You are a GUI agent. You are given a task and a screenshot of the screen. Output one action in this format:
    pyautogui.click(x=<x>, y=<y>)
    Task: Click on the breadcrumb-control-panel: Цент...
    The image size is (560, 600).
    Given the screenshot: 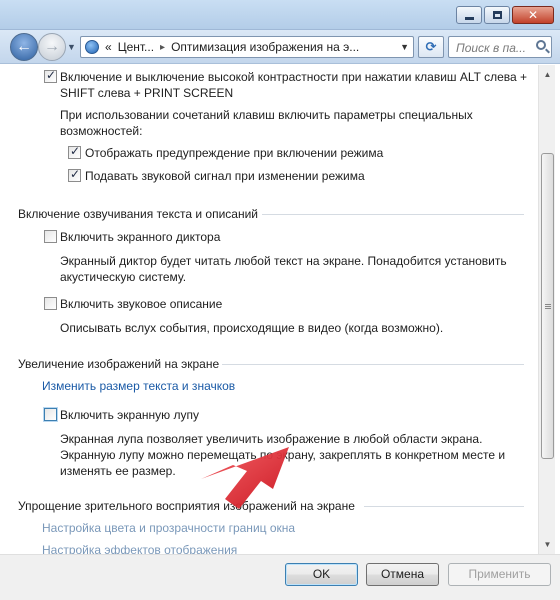 What is the action you would take?
    pyautogui.click(x=136, y=47)
    